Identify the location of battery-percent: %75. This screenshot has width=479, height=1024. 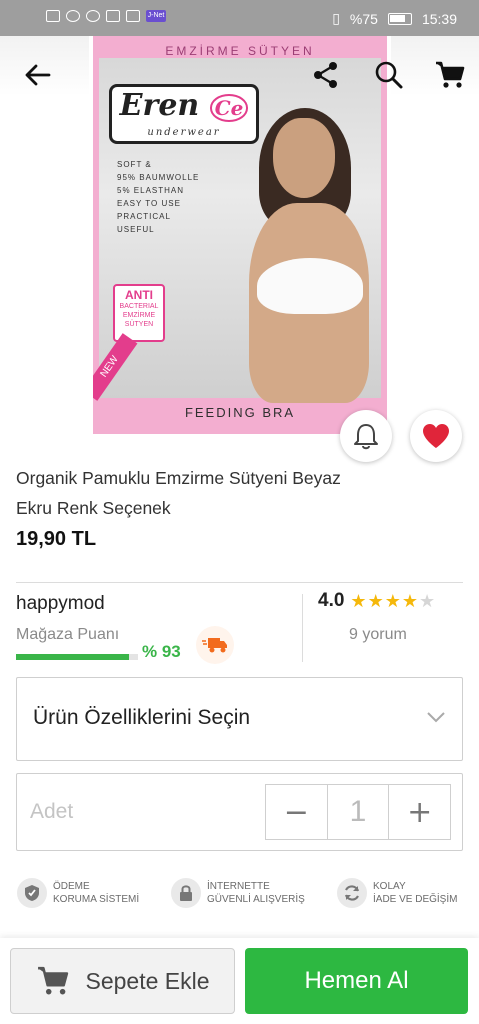
(363, 18).